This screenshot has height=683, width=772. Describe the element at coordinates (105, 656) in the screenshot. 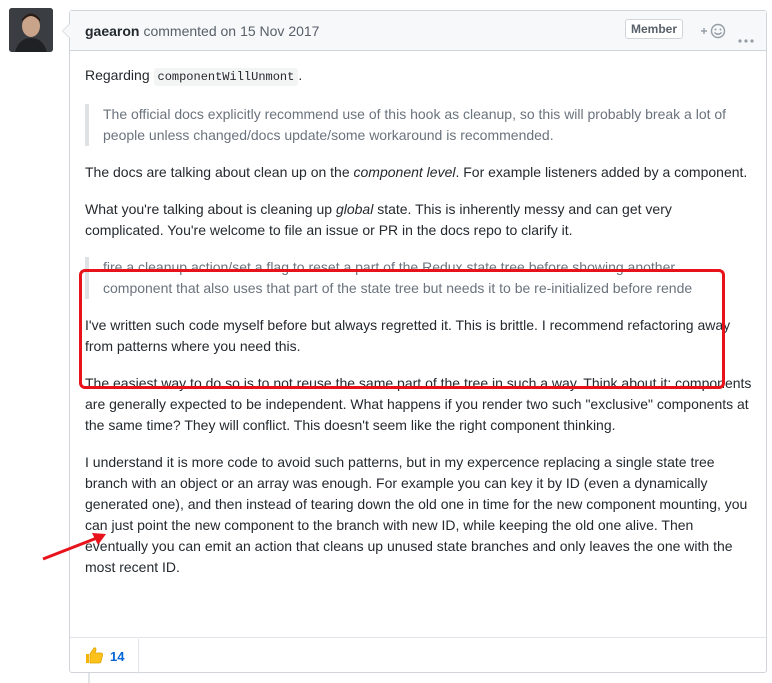

I see `thumbs-up-reaction: 14` at that location.